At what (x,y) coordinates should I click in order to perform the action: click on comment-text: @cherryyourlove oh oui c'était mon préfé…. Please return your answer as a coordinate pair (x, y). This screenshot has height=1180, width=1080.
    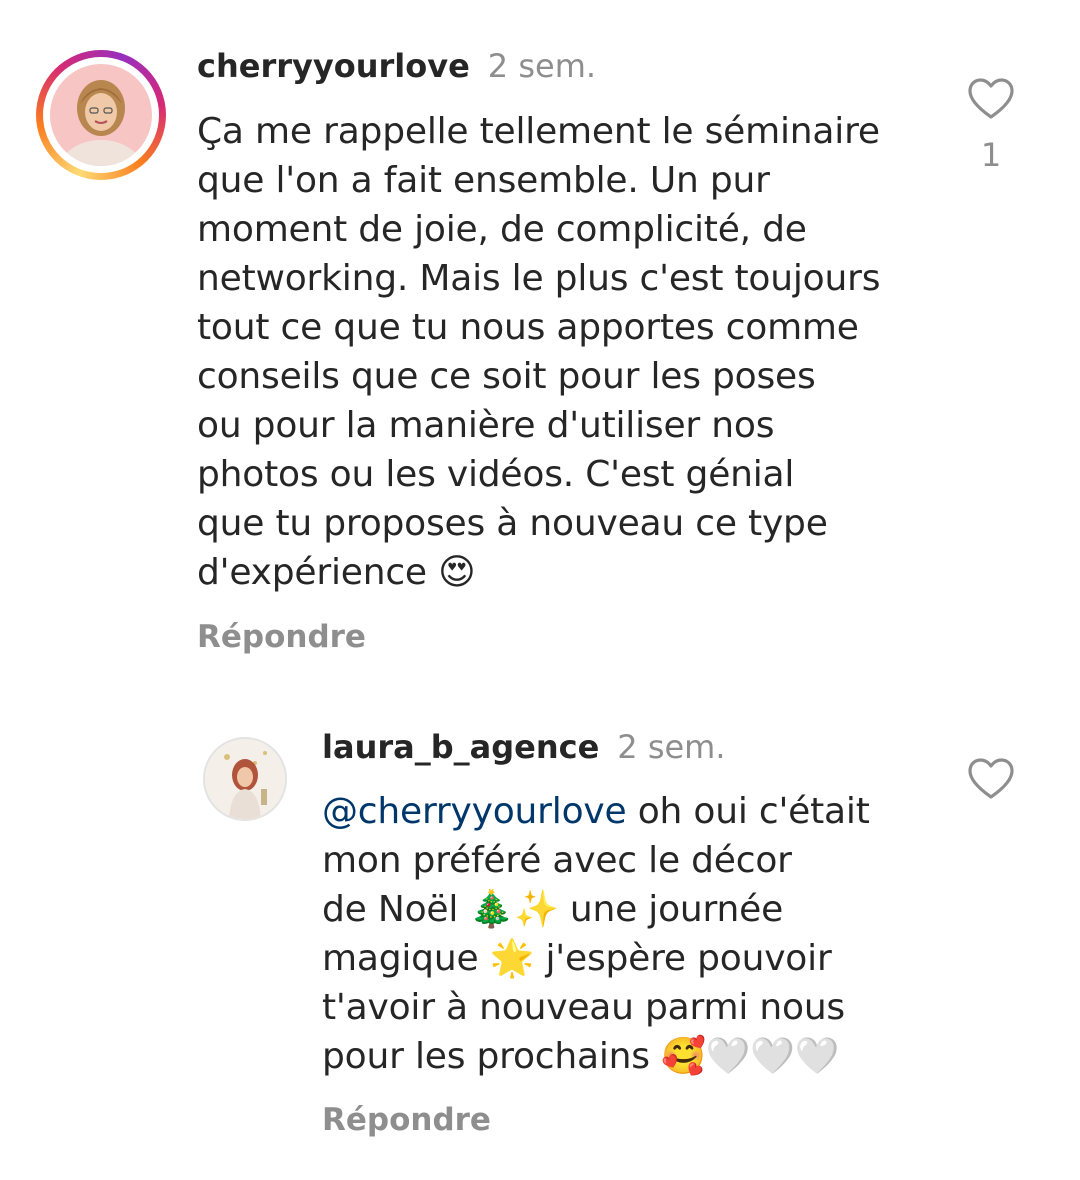
    Looking at the image, I should click on (632, 934).